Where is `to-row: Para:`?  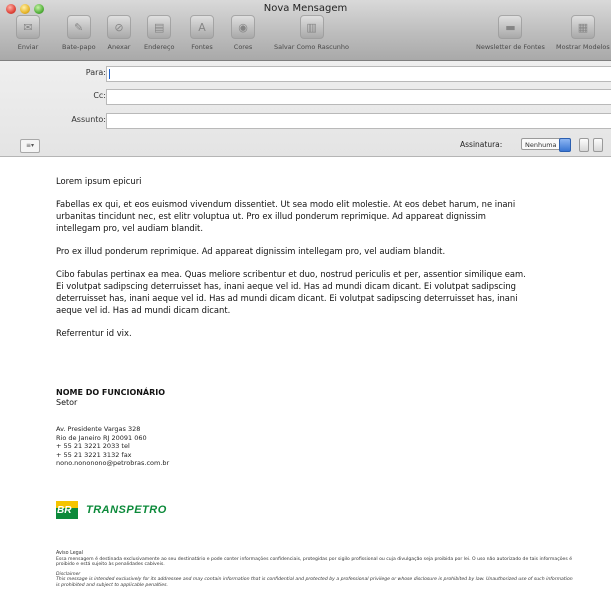
to-row: Para: is located at coordinates (305, 74).